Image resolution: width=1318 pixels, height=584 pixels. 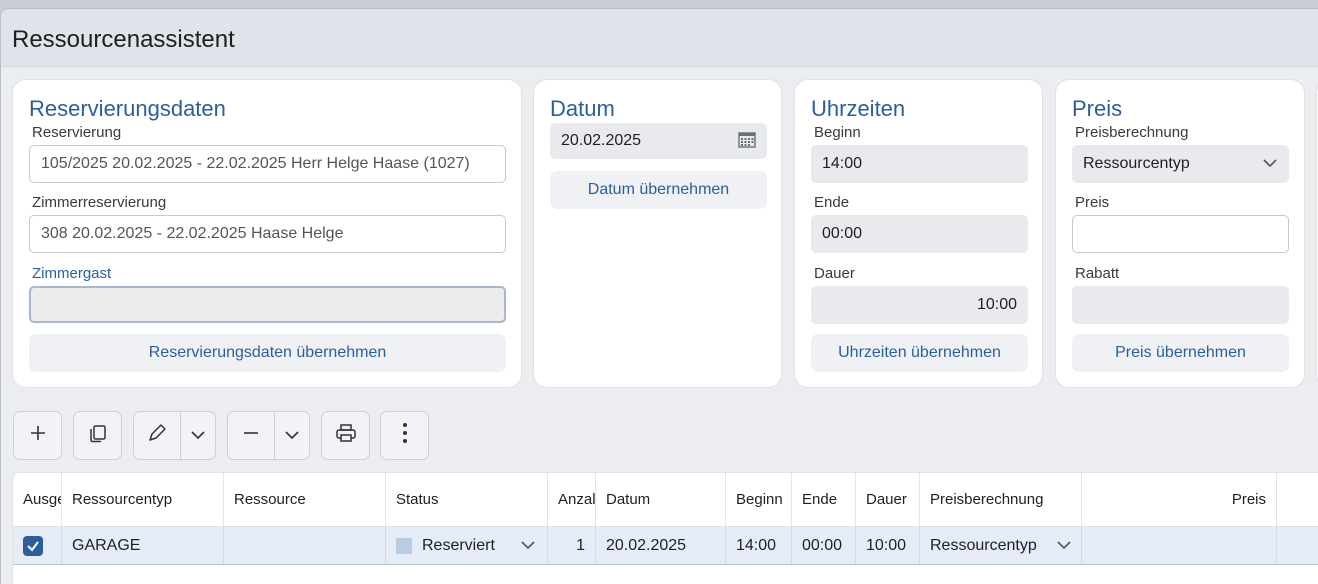 I want to click on edit-split-button, so click(x=174, y=435).